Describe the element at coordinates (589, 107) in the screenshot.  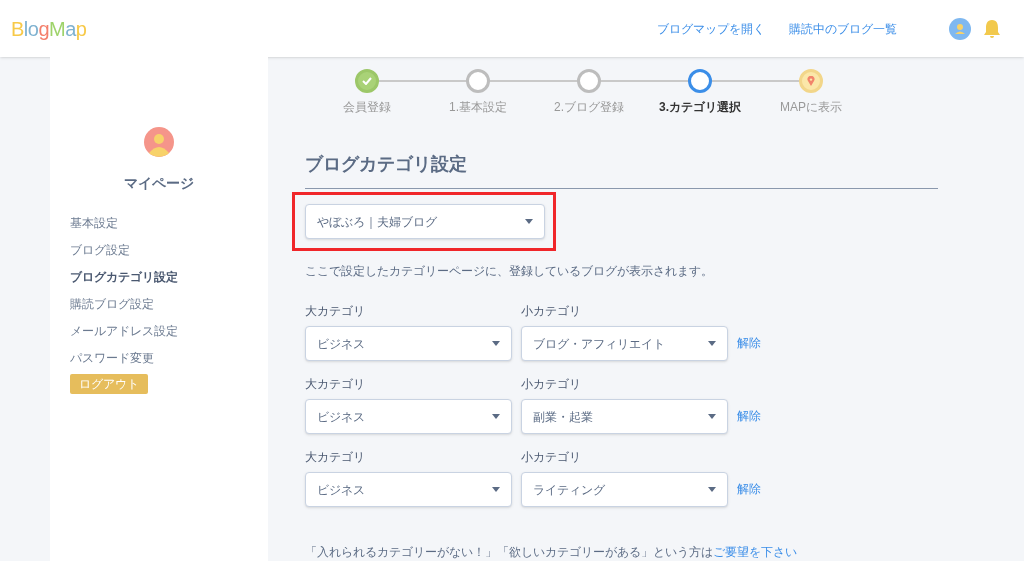
I see `step-label: 2.ブログ登録` at that location.